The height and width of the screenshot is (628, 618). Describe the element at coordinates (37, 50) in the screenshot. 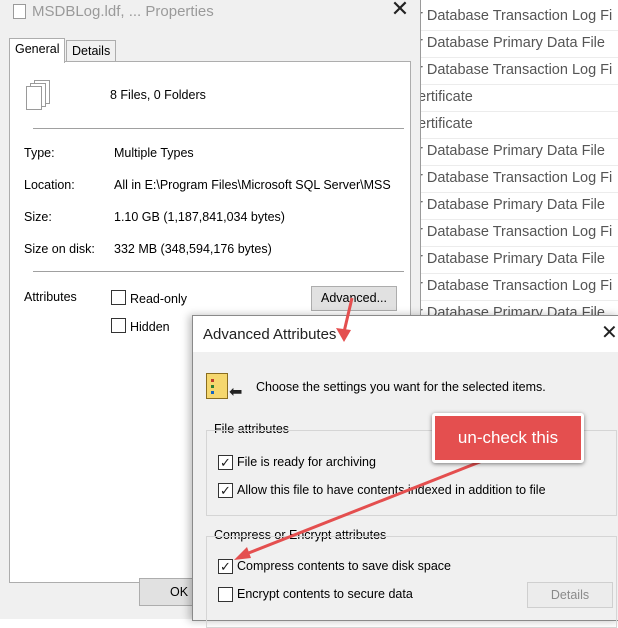

I see `tab-general: General` at that location.